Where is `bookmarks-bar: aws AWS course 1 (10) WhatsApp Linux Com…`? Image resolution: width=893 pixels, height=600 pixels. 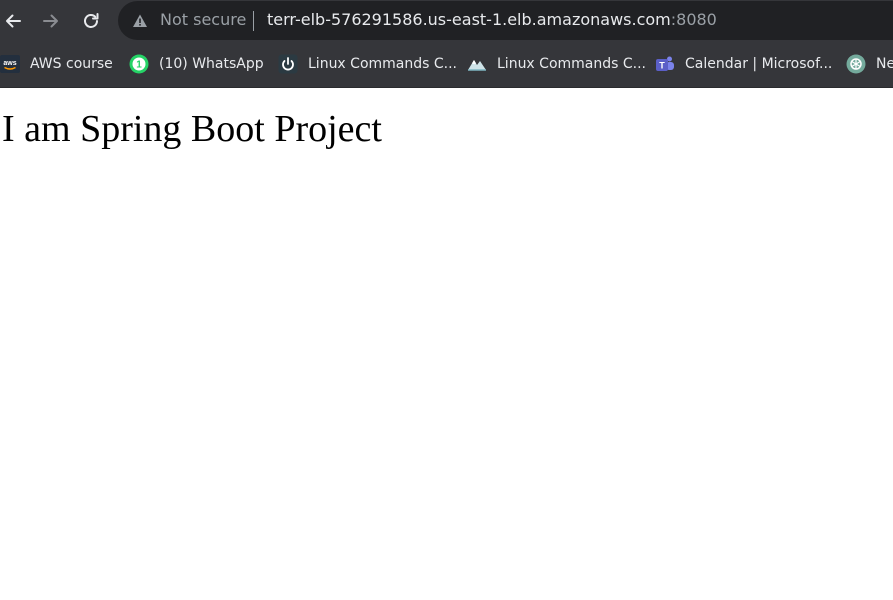
bookmarks-bar: aws AWS course 1 (10) WhatsApp Linux Com… is located at coordinates (446, 65).